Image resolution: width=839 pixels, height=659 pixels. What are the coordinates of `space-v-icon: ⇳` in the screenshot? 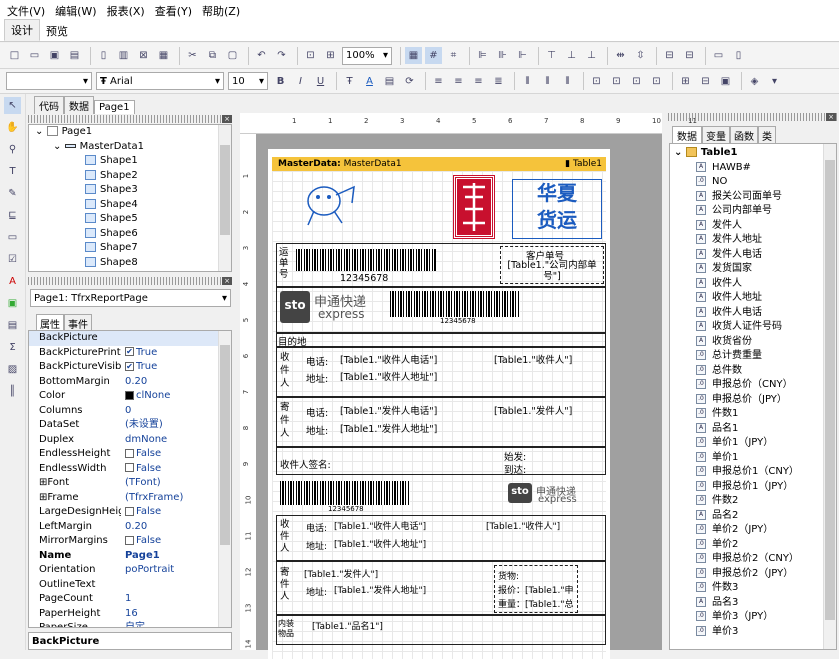 It's located at (640, 55).